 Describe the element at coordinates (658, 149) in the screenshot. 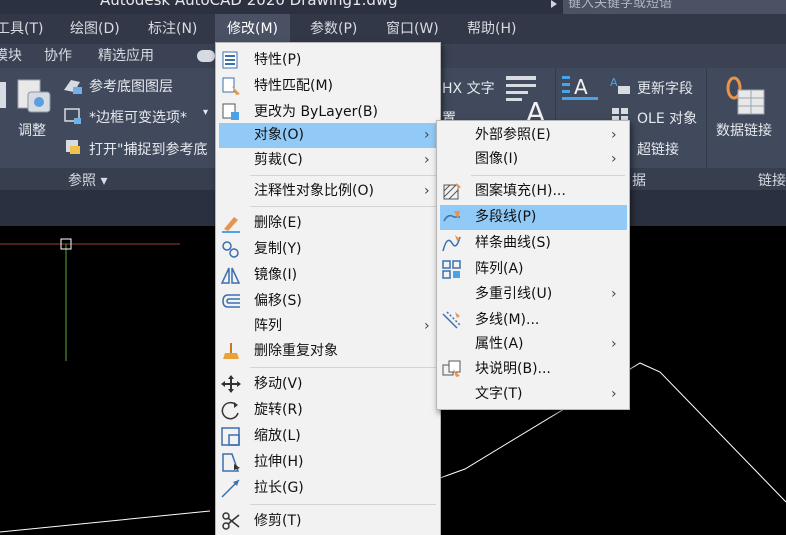

I see `hyperlink-button: 超链接` at that location.